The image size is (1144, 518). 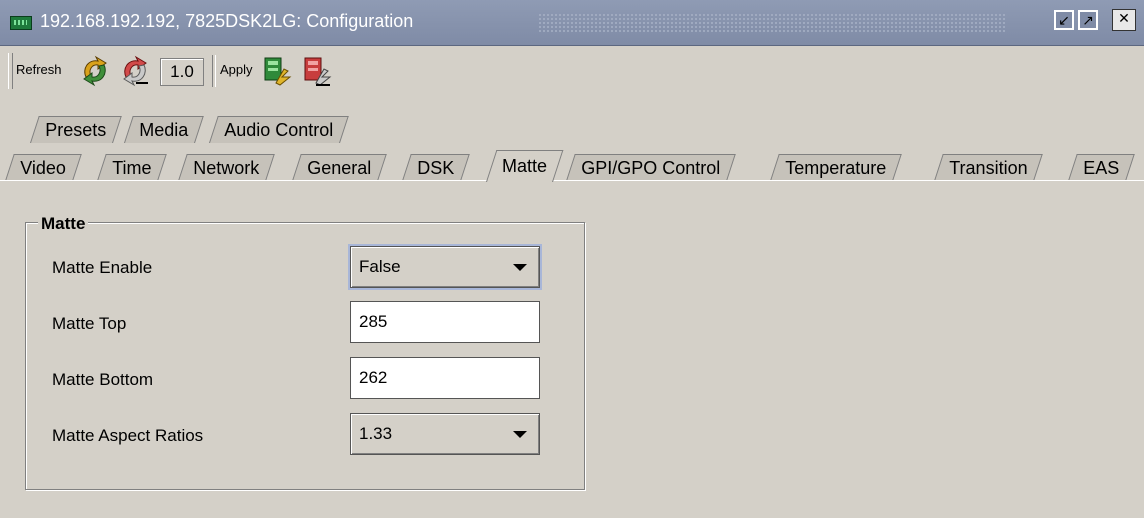 I want to click on tab-network: Network, so click(x=226, y=167).